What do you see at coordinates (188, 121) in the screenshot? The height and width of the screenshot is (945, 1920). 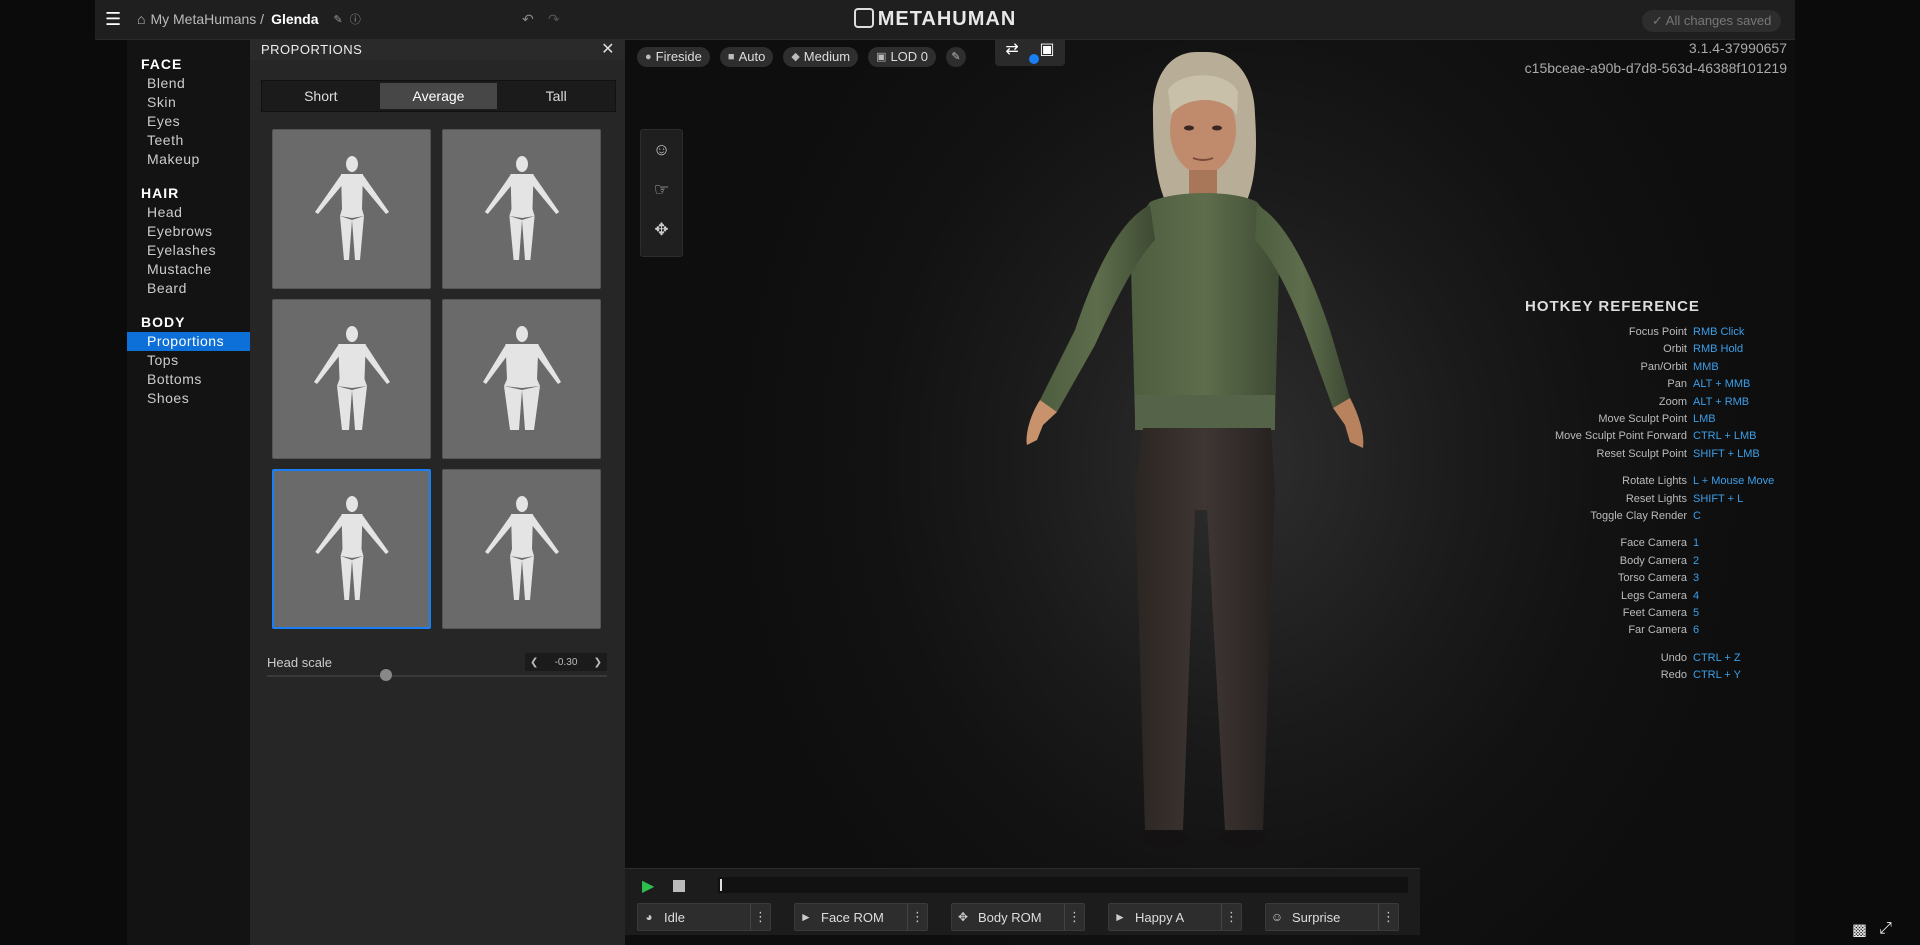 I see `nav-item-eyes: Eyes` at bounding box center [188, 121].